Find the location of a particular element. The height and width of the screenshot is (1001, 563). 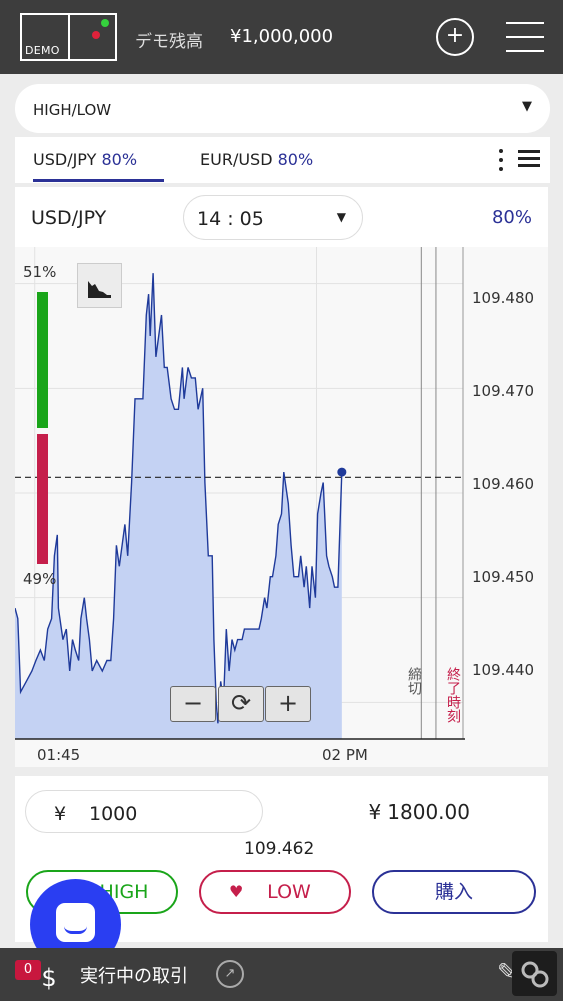

top-bar: DEMO デモ残高 ¥1,000,000 + is located at coordinates (281, 37).